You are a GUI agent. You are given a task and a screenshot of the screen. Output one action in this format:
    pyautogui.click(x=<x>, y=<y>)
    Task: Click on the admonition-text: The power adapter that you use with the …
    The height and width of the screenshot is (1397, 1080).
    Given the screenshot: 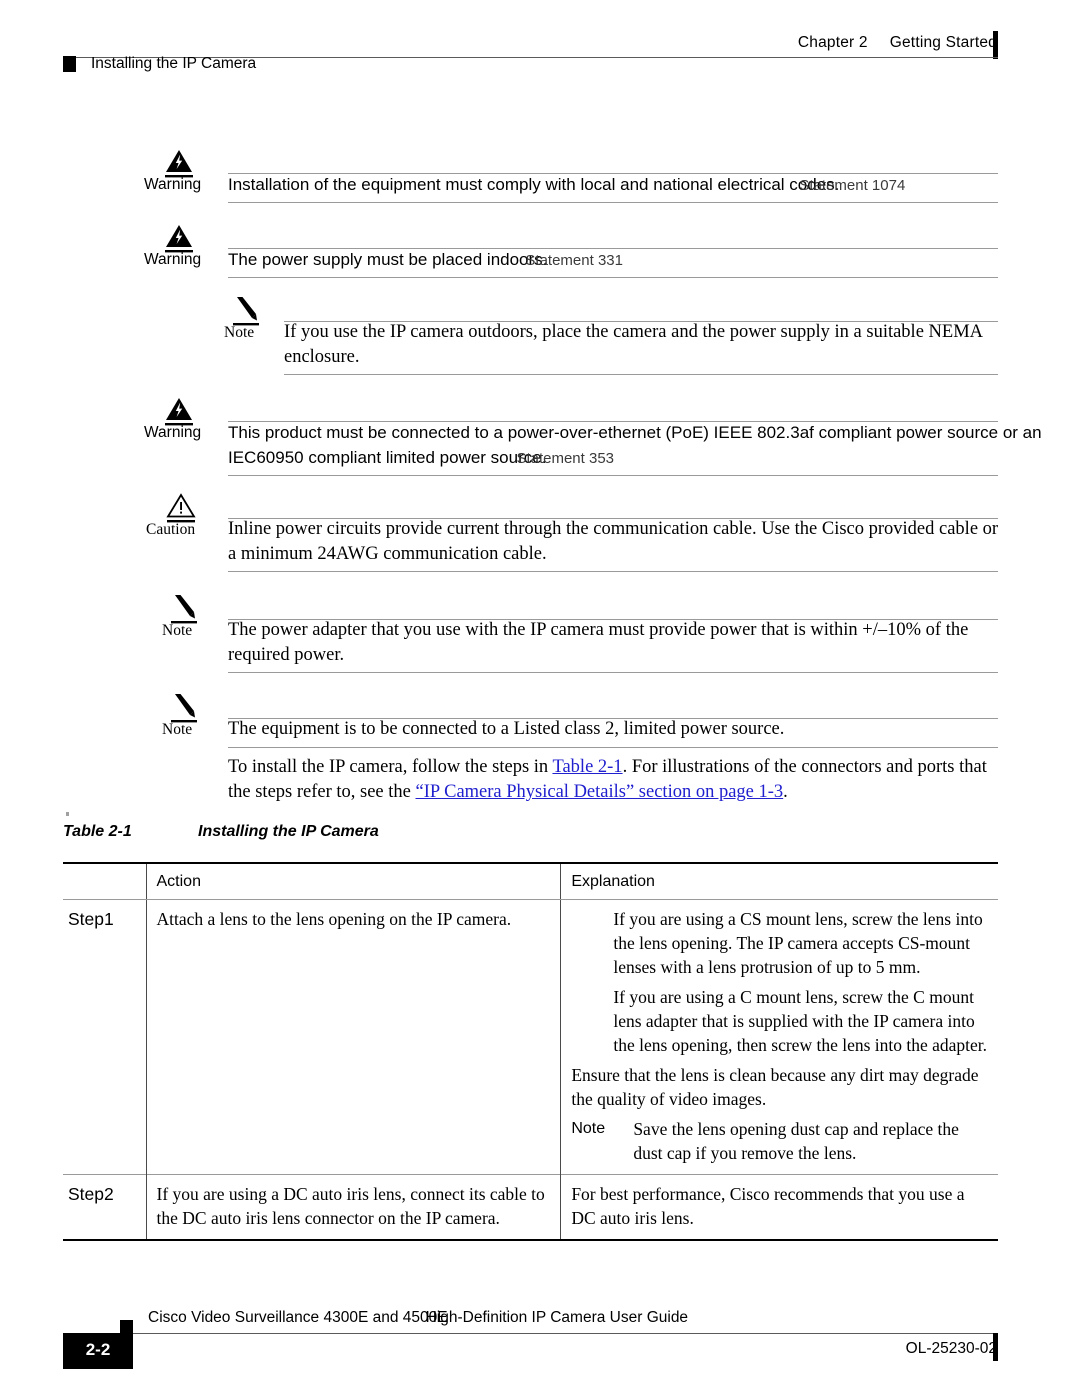 What is the action you would take?
    pyautogui.click(x=598, y=642)
    